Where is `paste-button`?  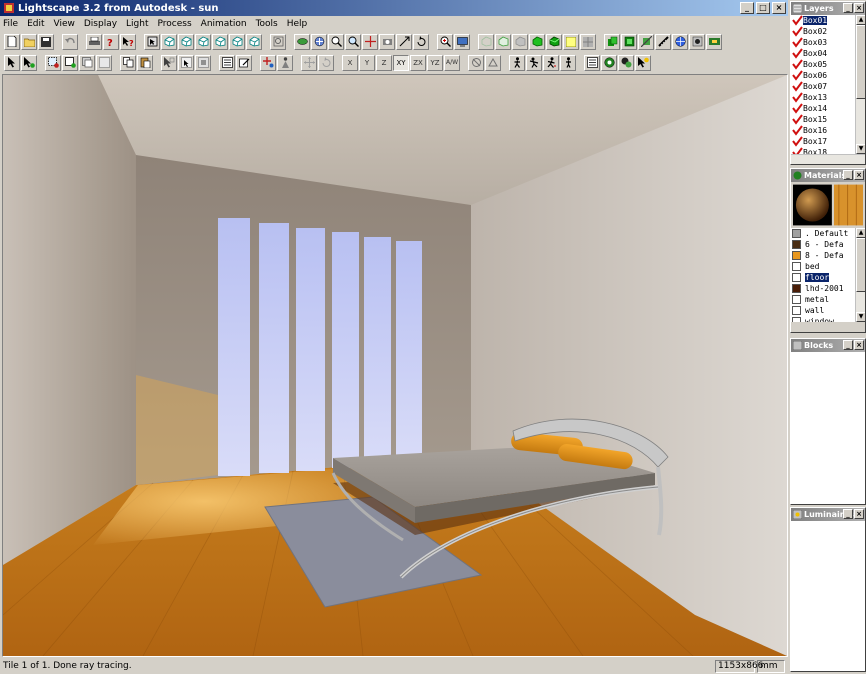 paste-button is located at coordinates (145, 62).